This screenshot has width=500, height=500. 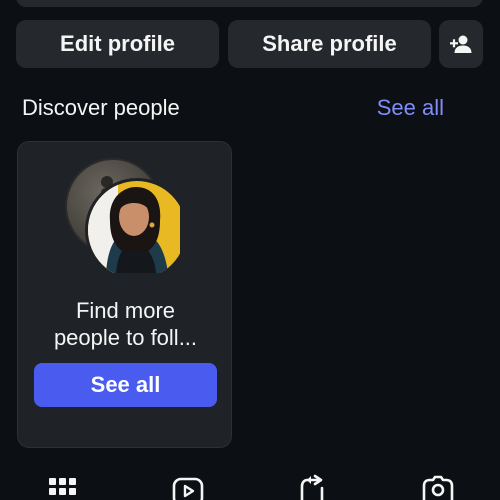 I want to click on bio-box, so click(x=249, y=3).